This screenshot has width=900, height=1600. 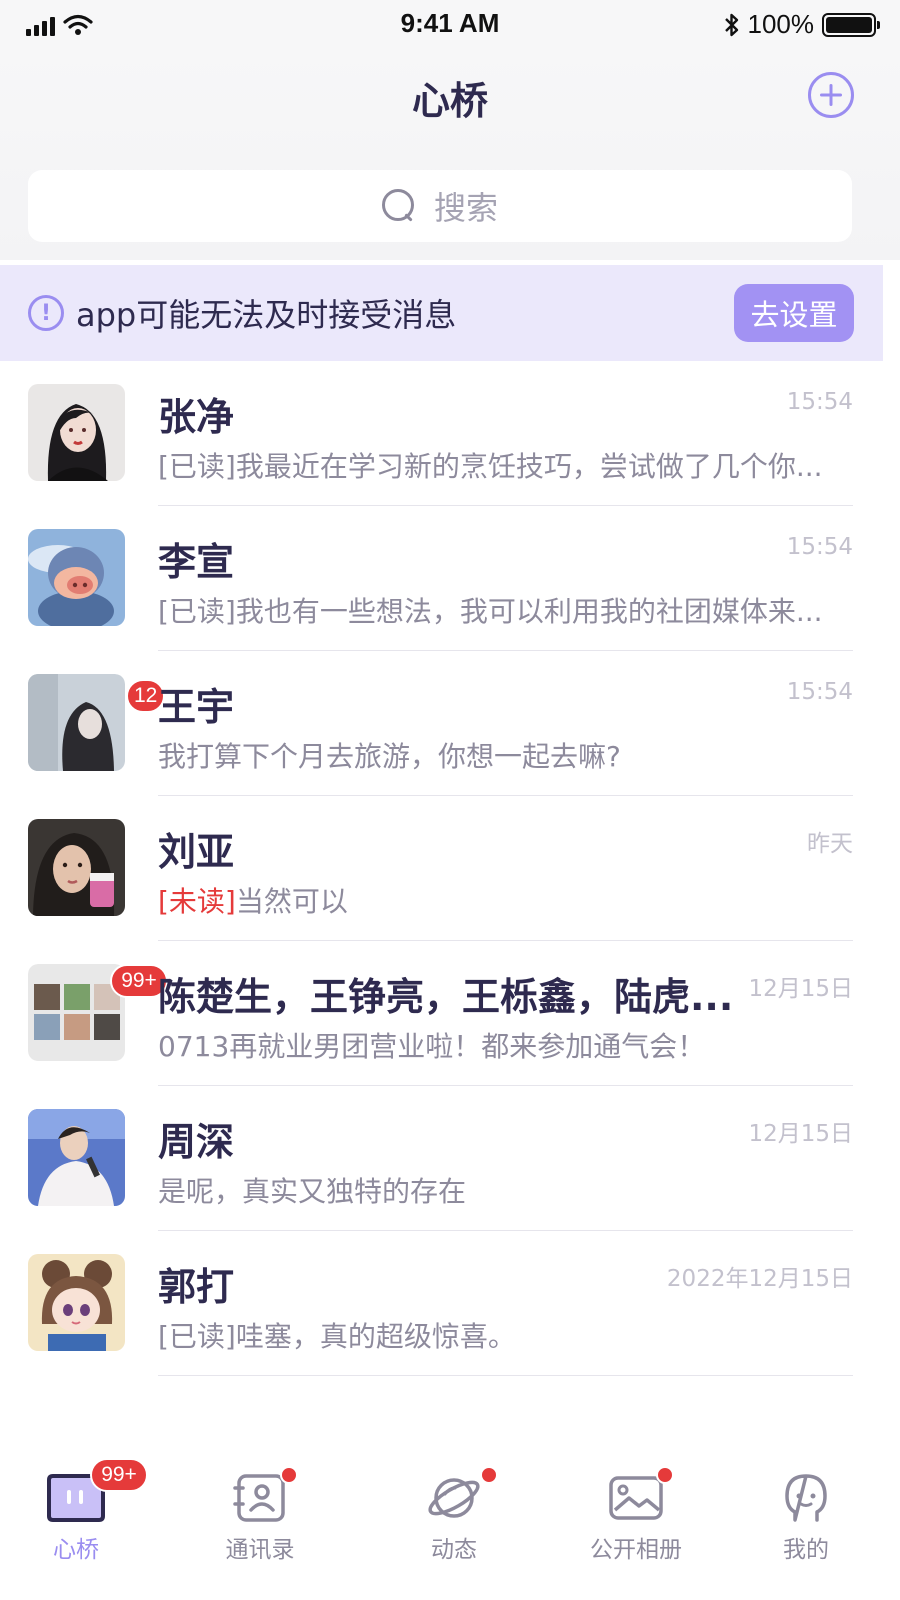 What do you see at coordinates (196, 852) in the screenshot?
I see `contact-name: 刘亚` at bounding box center [196, 852].